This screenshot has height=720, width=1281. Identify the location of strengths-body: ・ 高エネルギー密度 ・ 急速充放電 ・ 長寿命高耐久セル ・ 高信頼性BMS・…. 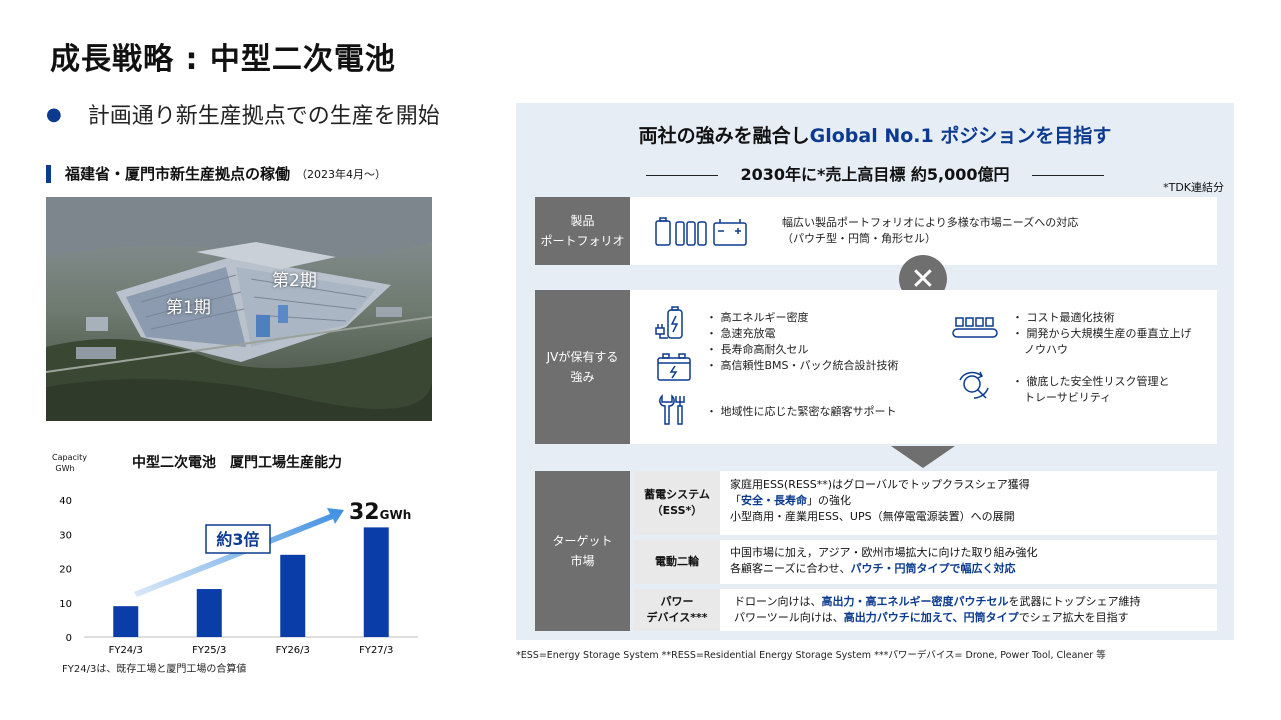
(923, 367).